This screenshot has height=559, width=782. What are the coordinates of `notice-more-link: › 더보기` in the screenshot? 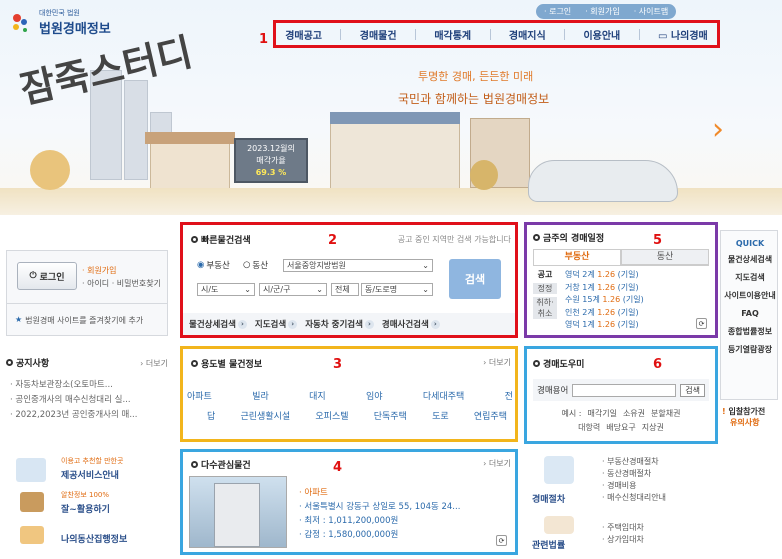 It's located at (154, 363).